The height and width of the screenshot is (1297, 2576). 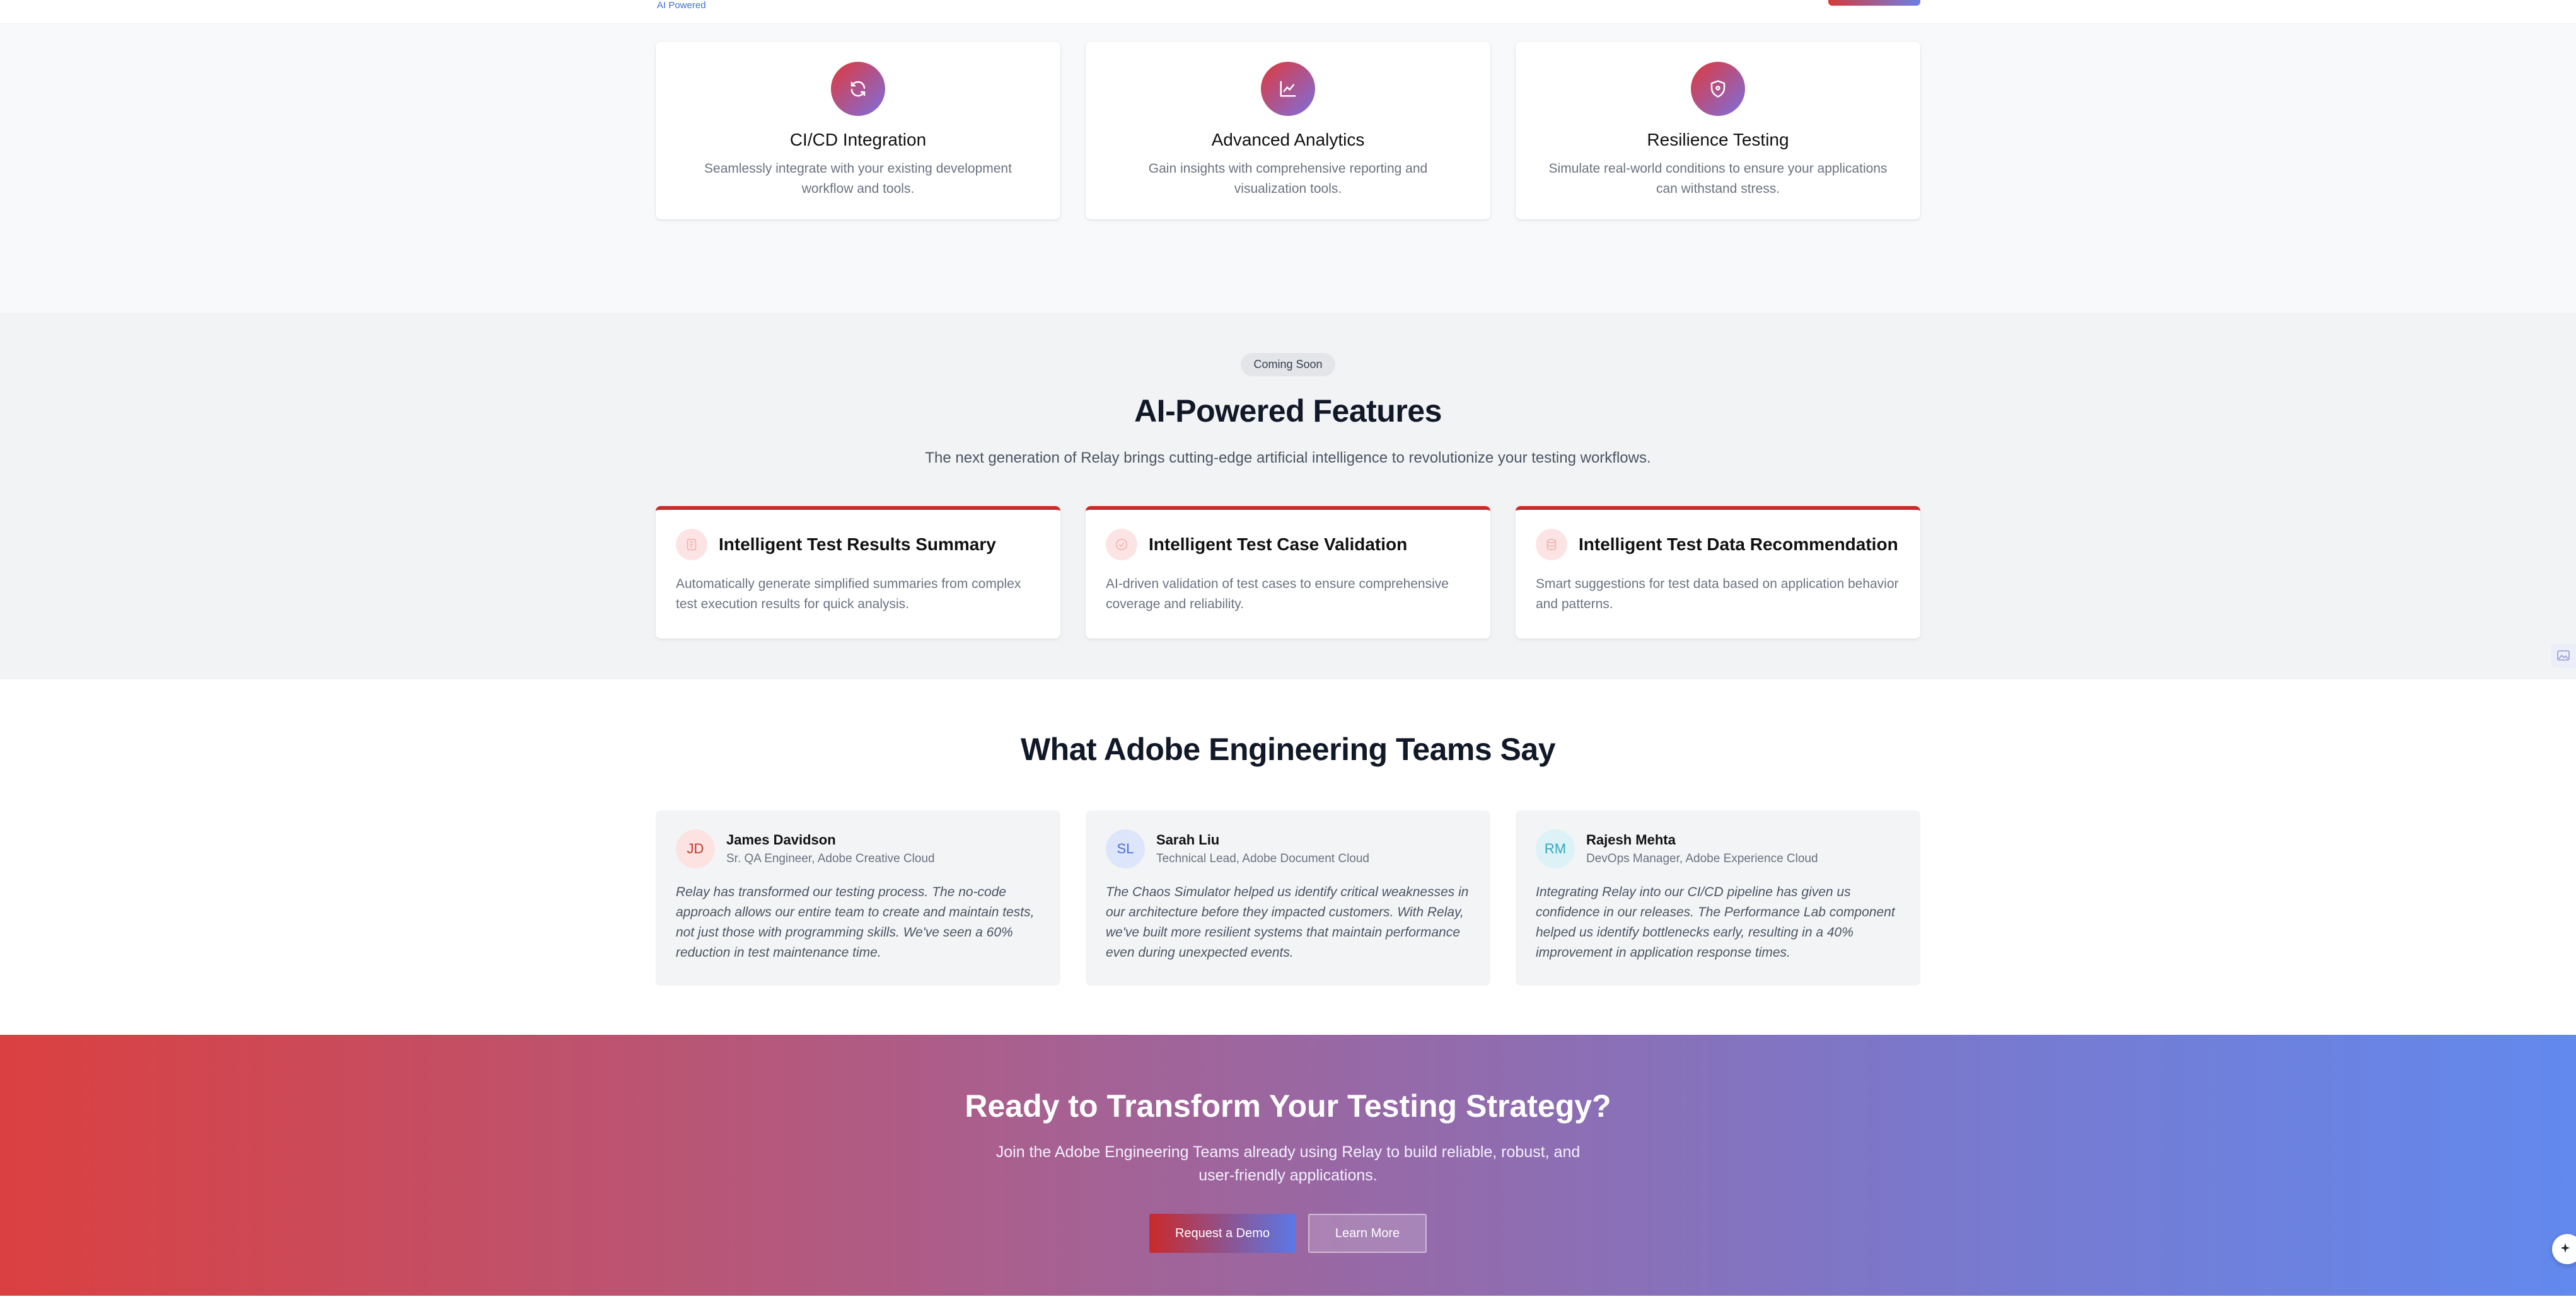 I want to click on testimonials-title: What Adobe Engineering Teams Say, so click(x=1288, y=749).